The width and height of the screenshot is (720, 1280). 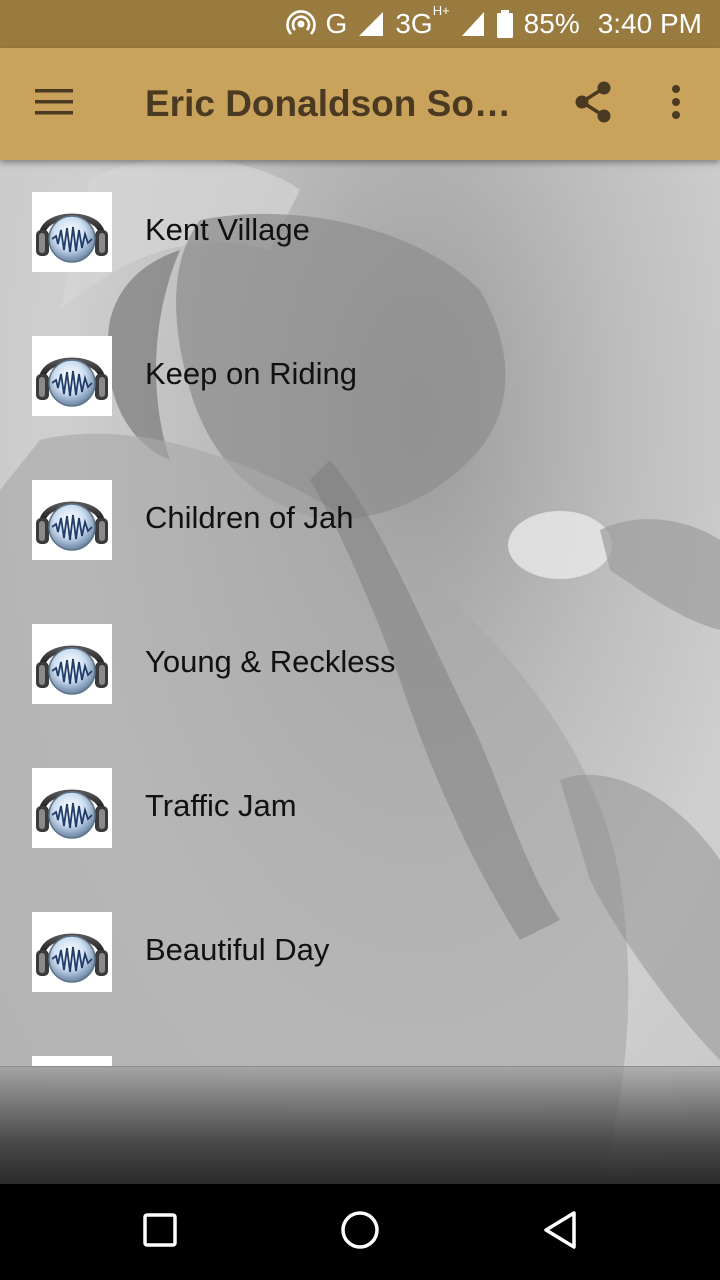 What do you see at coordinates (360, 808) in the screenshot?
I see `song-item-traffic-jam: Traffic Jam` at bounding box center [360, 808].